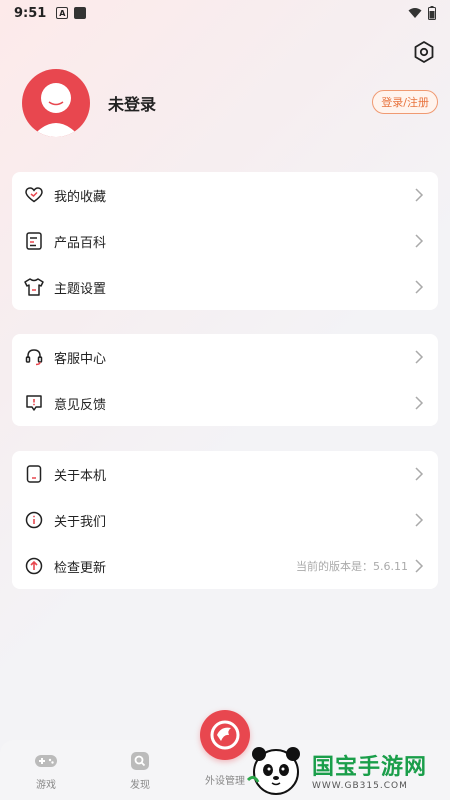 This screenshot has height=800, width=450. Describe the element at coordinates (62, 13) in the screenshot. I see `app-notification-icon: A` at that location.